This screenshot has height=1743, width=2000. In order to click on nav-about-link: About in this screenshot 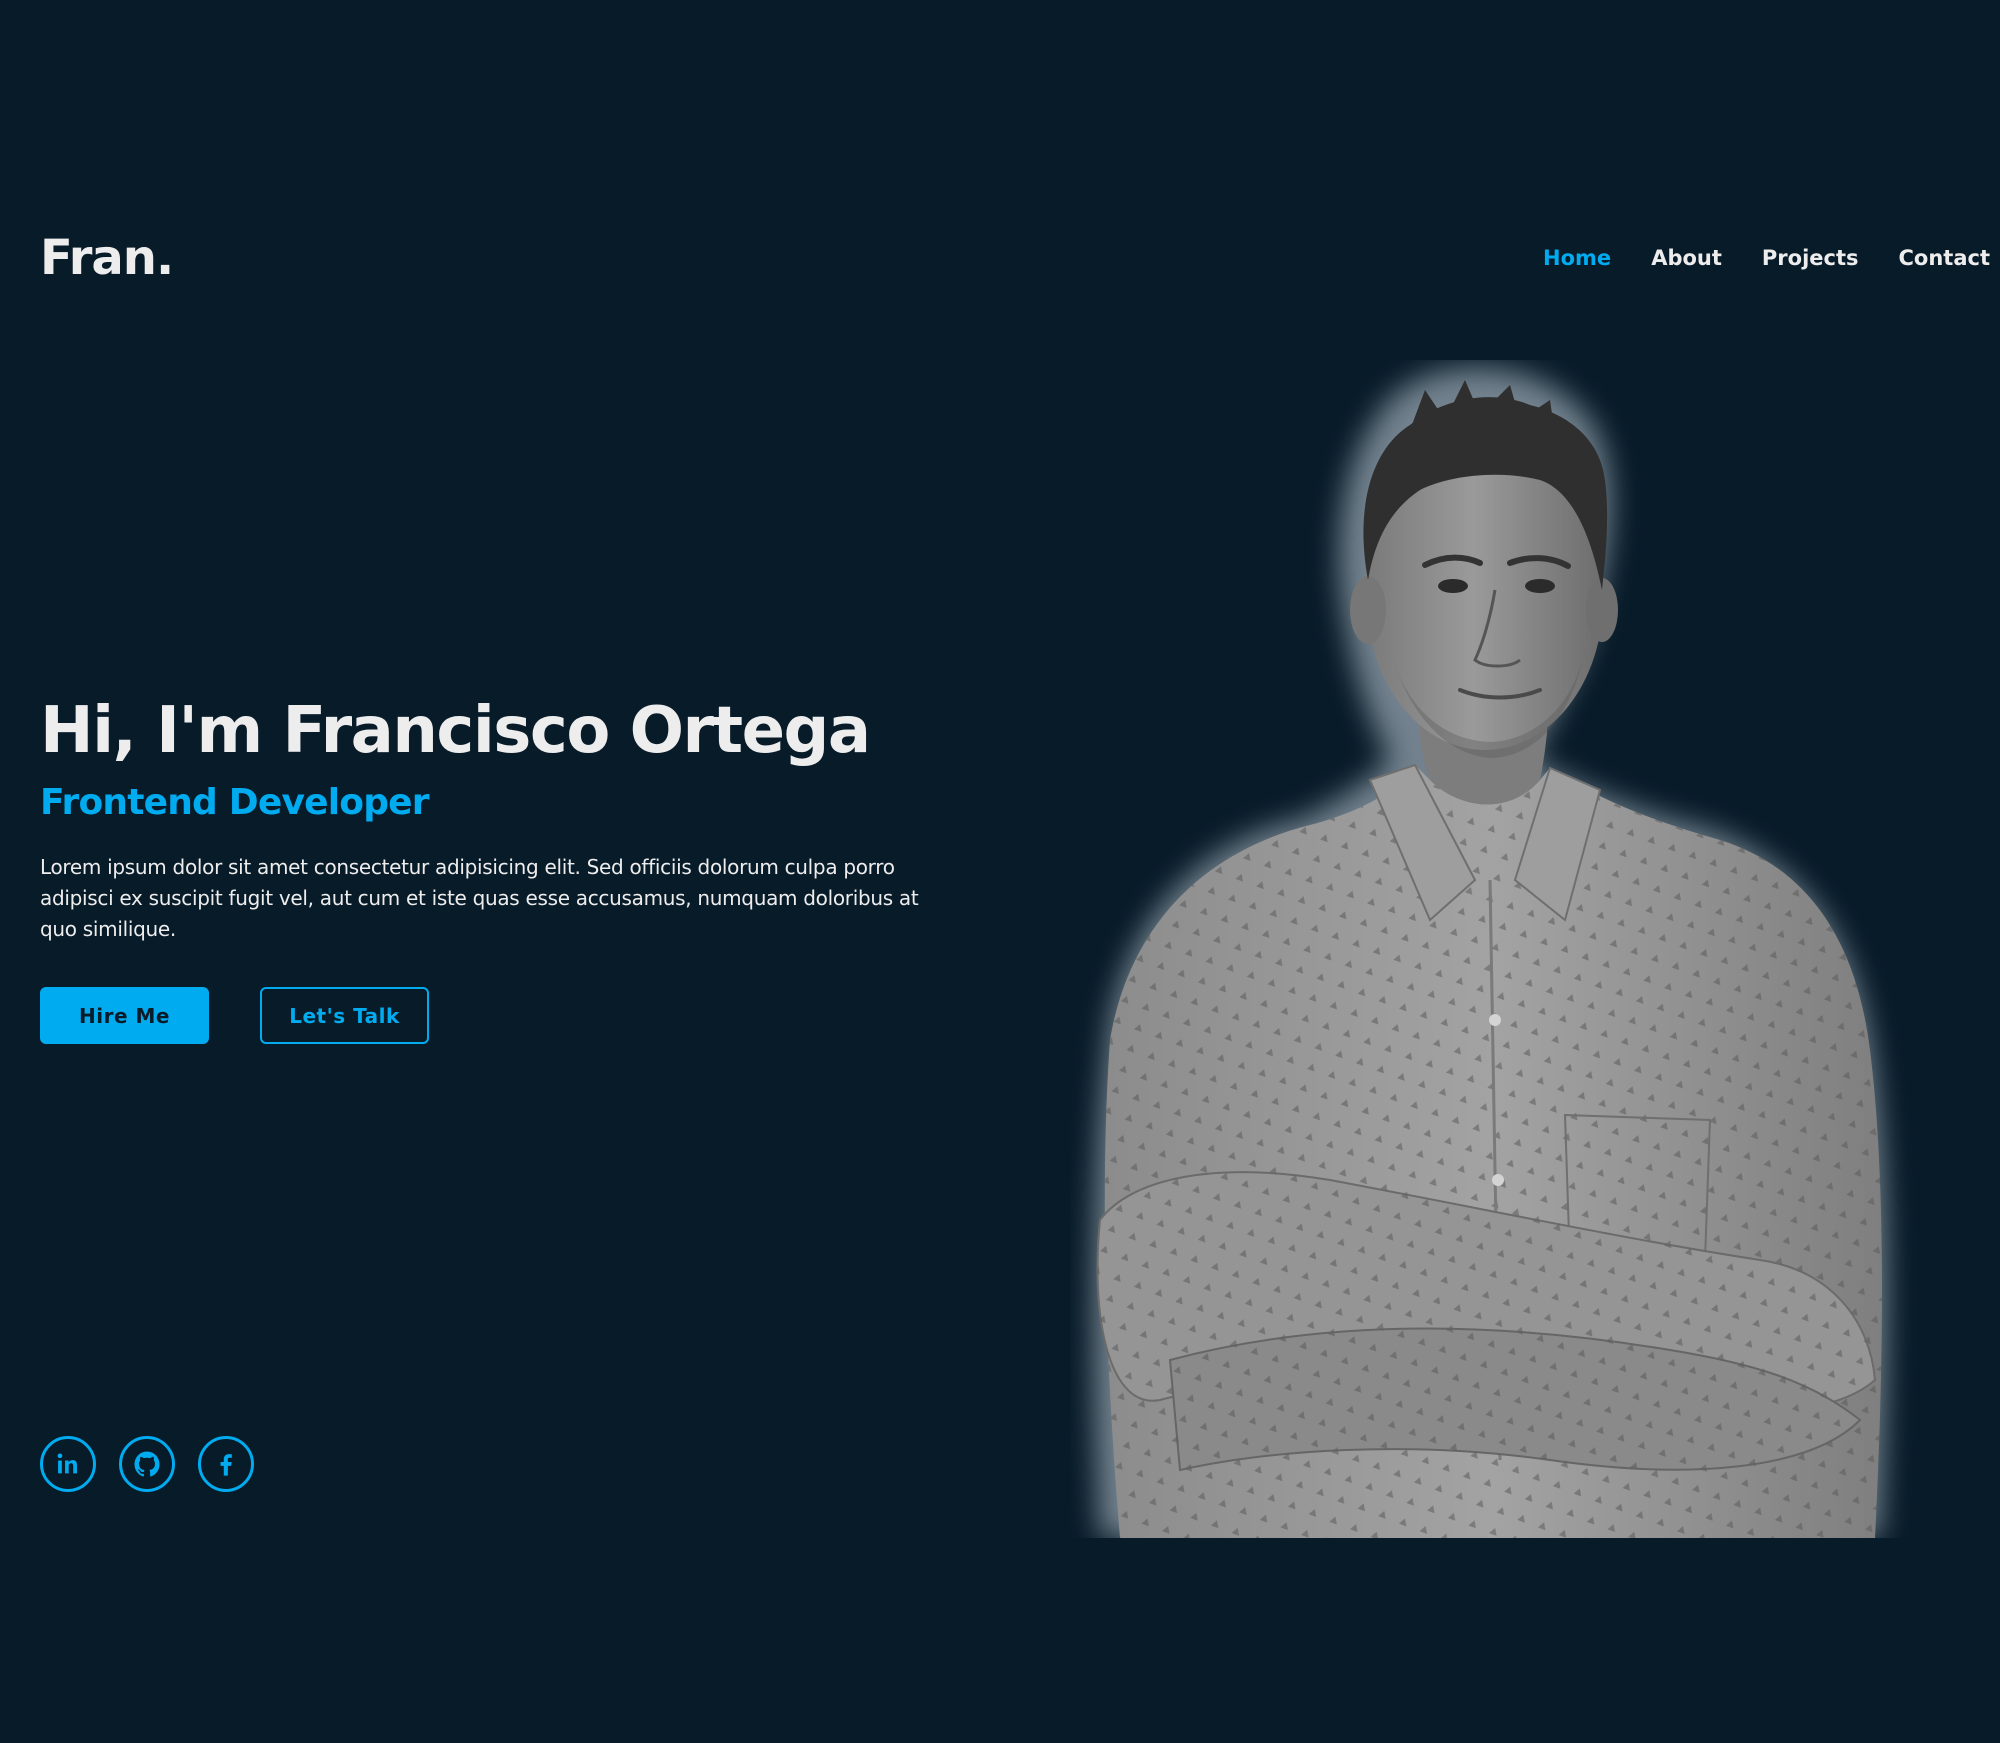, I will do `click(1686, 258)`.